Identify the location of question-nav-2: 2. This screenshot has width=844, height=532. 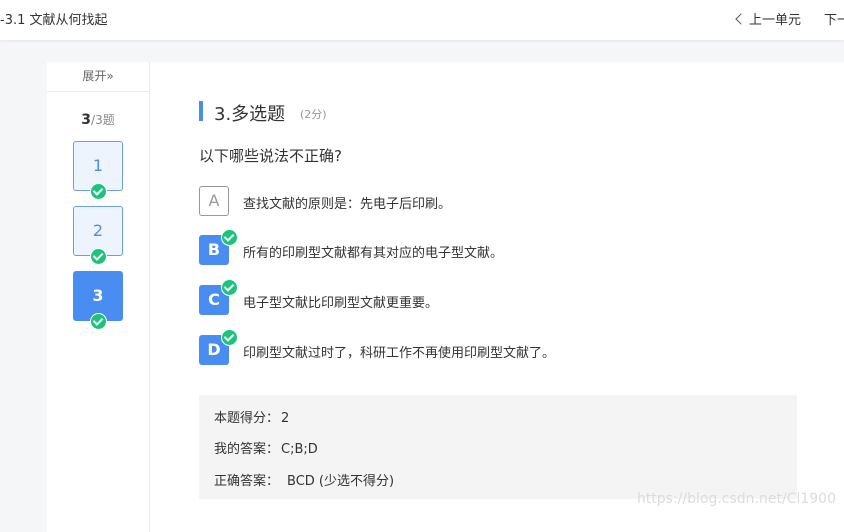
(98, 235).